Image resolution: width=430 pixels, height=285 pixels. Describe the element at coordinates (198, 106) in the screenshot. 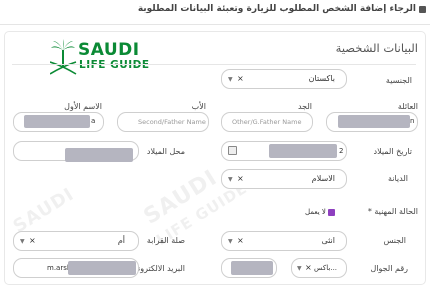

I see `father-label: الأب` at that location.